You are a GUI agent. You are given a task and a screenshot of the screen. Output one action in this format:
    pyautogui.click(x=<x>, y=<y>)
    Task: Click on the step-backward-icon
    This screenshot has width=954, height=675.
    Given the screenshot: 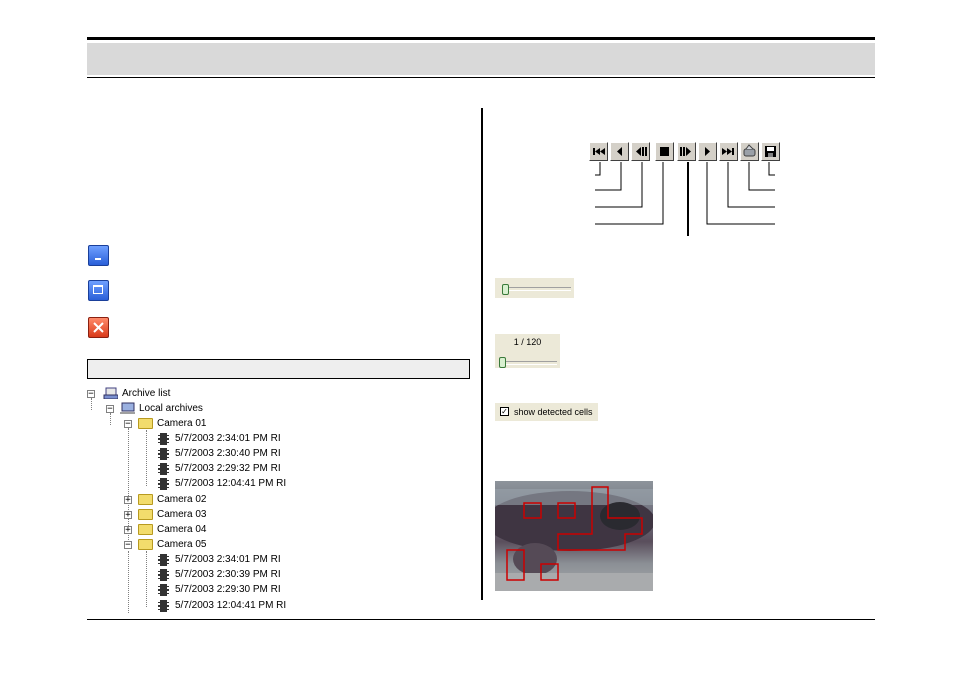 What is the action you would take?
    pyautogui.click(x=641, y=151)
    